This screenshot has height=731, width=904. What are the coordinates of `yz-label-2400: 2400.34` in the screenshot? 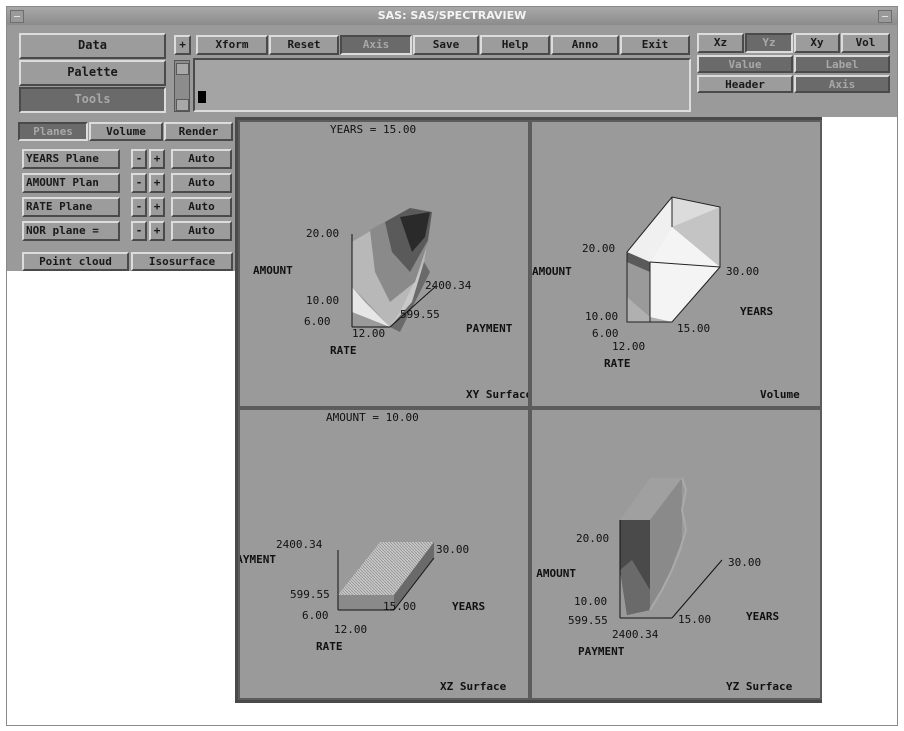 It's located at (635, 634).